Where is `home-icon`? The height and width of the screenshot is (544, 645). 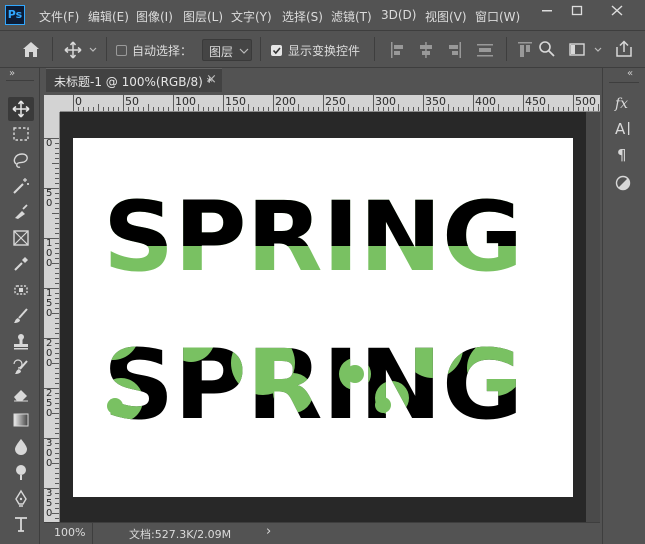 home-icon is located at coordinates (31, 50).